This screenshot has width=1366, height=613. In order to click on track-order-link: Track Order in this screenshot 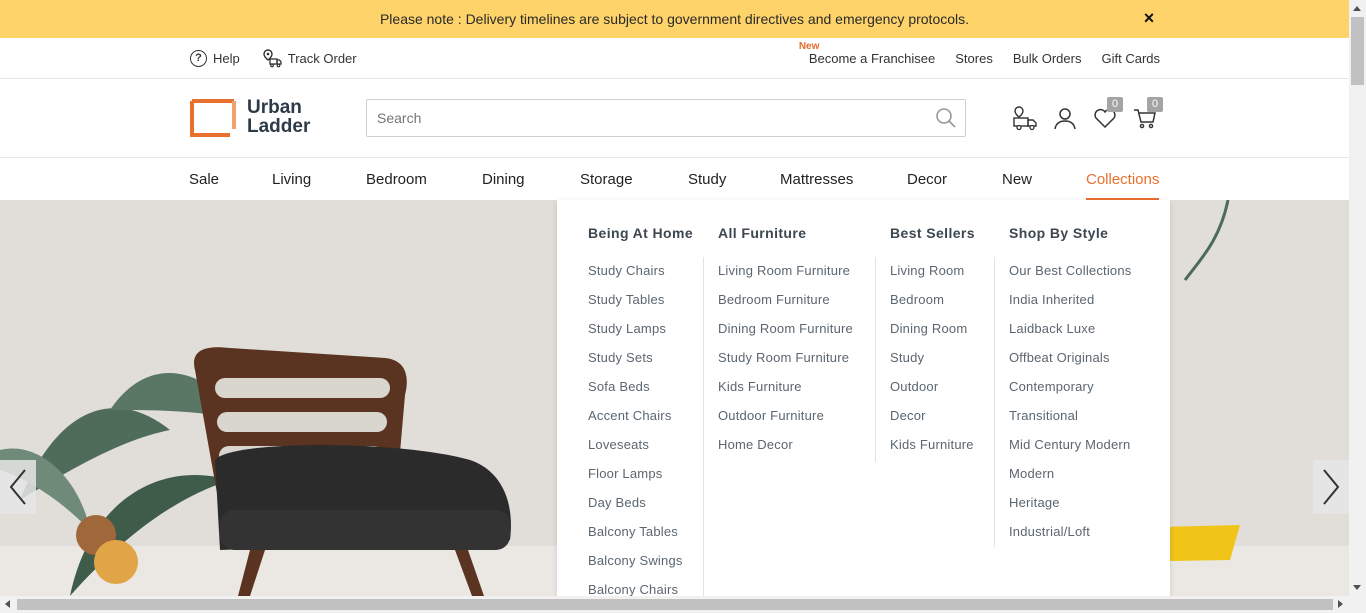, I will do `click(309, 58)`.